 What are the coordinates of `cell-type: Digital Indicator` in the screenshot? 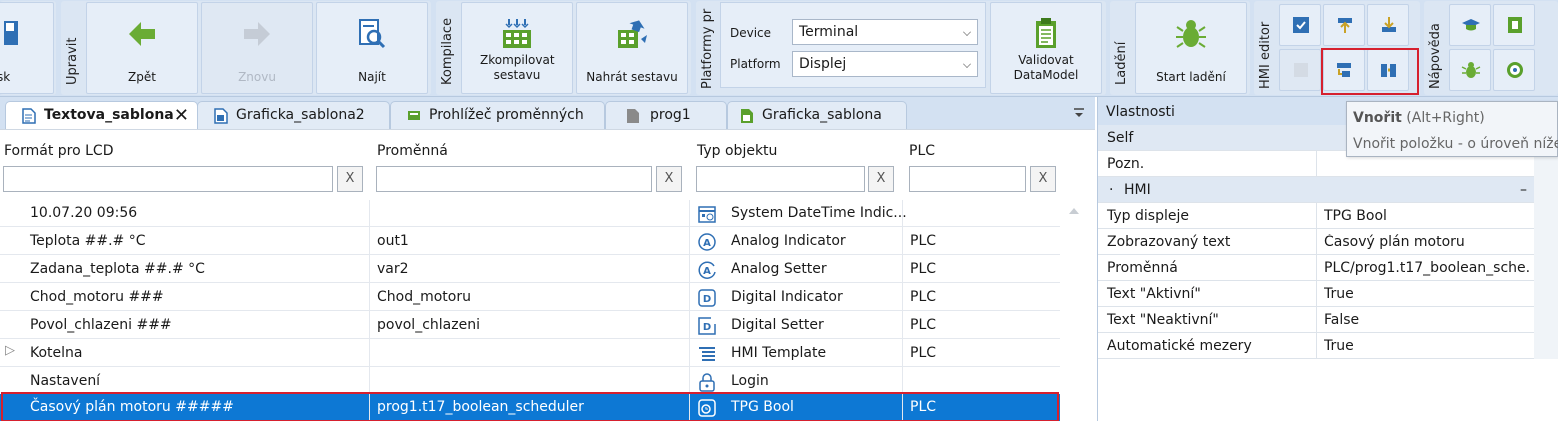 It's located at (787, 297).